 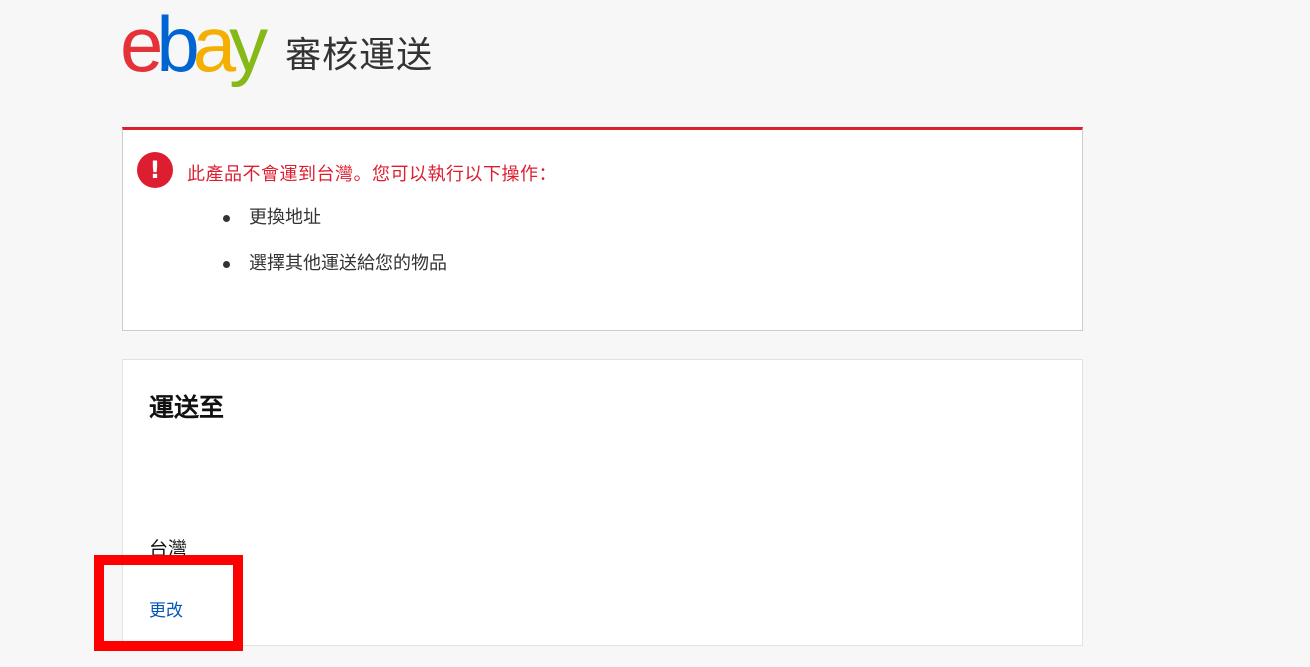 I want to click on page-title: 審核運送, so click(x=359, y=55).